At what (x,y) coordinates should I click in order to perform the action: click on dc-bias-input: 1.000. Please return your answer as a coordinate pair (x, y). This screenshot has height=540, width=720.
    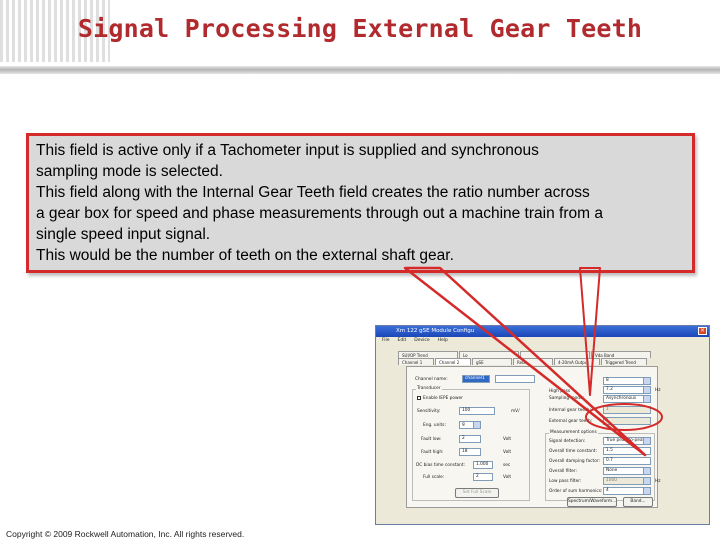
    Looking at the image, I should click on (483, 465).